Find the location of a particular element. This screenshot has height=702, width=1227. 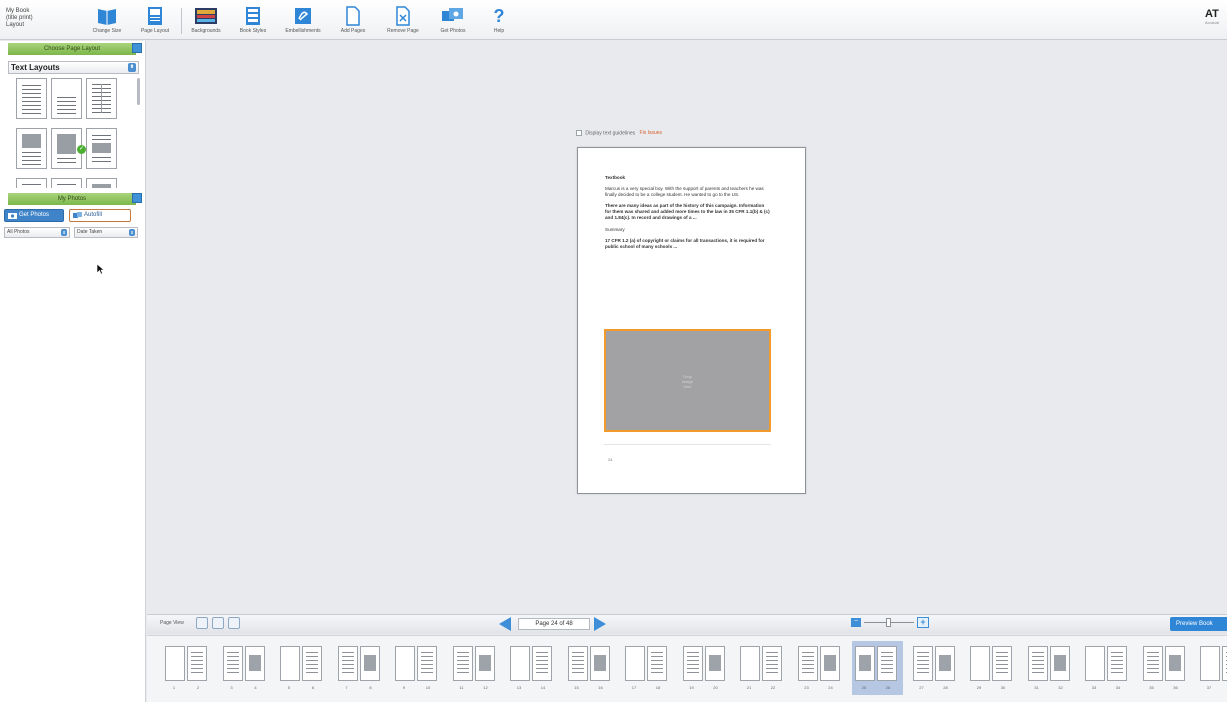

book-styles-button: Book Styles is located at coordinates (253, 21).